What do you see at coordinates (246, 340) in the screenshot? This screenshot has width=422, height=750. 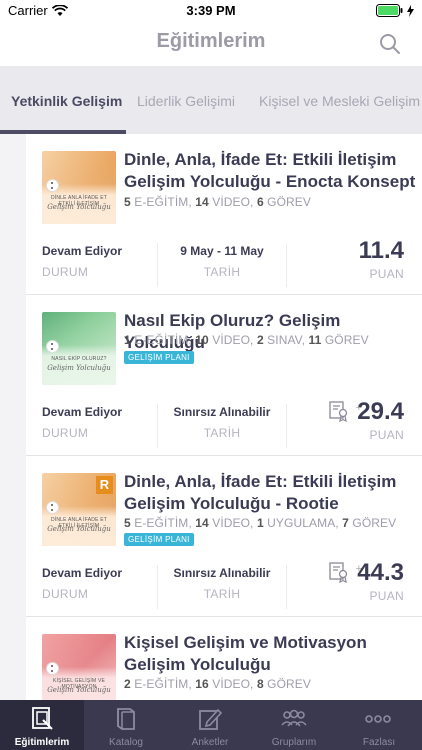 I see `course-meta: 1 E-EĞİTİM, 10 VİDEO, 2 SINAV, 11 GÖREV` at bounding box center [246, 340].